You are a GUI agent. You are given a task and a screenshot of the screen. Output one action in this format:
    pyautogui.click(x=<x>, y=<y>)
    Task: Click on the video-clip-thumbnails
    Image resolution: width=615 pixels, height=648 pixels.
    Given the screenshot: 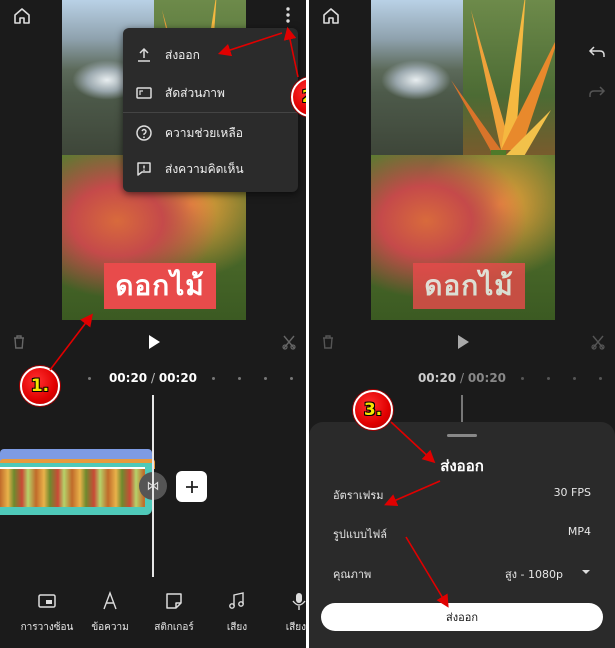 What is the action you would take?
    pyautogui.click(x=72, y=487)
    